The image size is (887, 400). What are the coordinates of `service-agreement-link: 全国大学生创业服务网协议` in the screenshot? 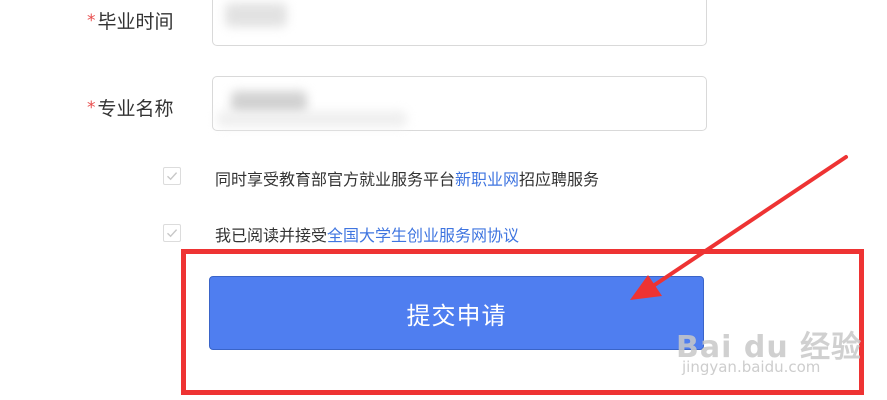 It's located at (423, 235).